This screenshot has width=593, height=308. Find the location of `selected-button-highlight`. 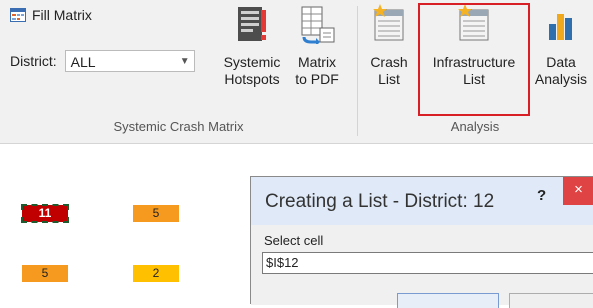

selected-button-highlight is located at coordinates (474, 59).